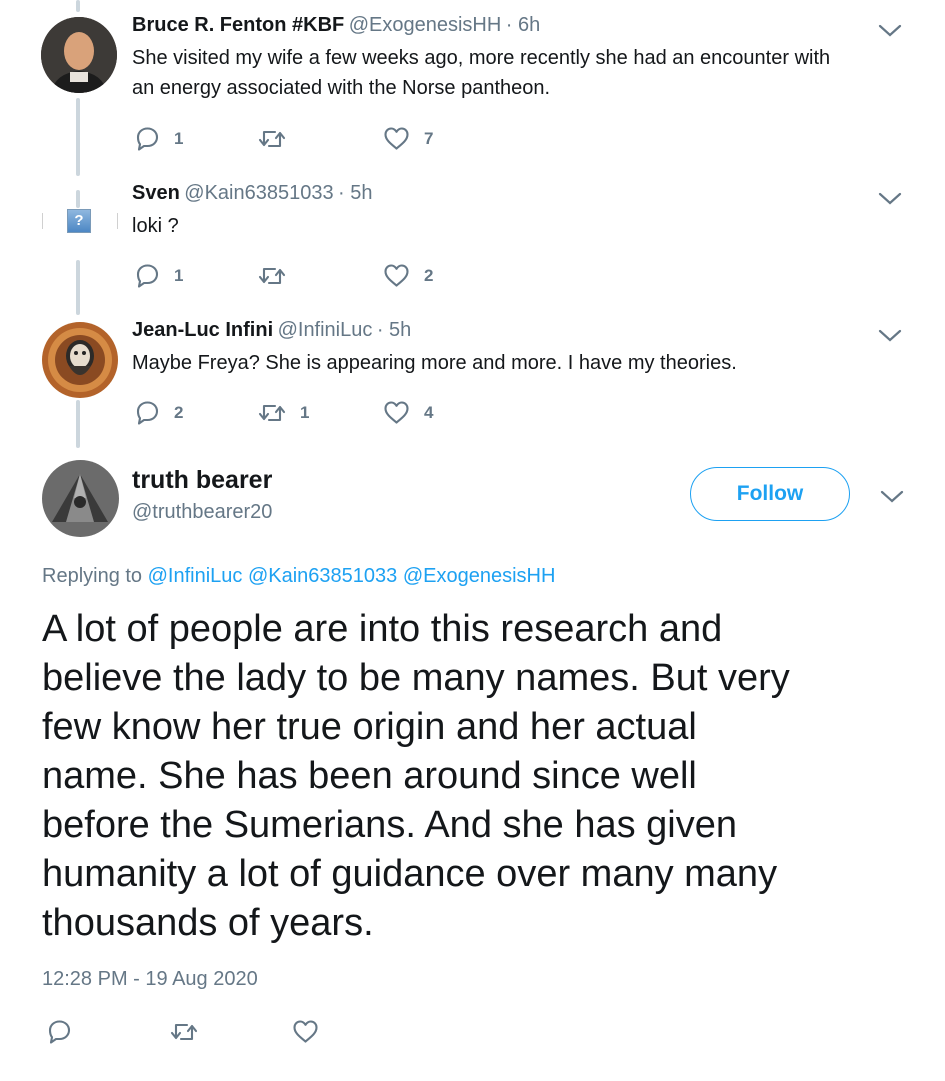 The width and height of the screenshot is (945, 1081). I want to click on like-button: 2, so click(408, 275).